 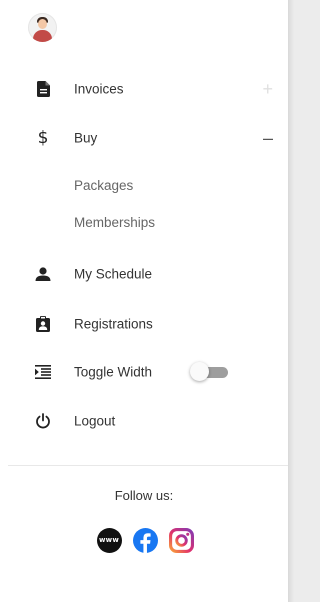 What do you see at coordinates (95, 421) in the screenshot?
I see `nav-label-logout: Logout` at bounding box center [95, 421].